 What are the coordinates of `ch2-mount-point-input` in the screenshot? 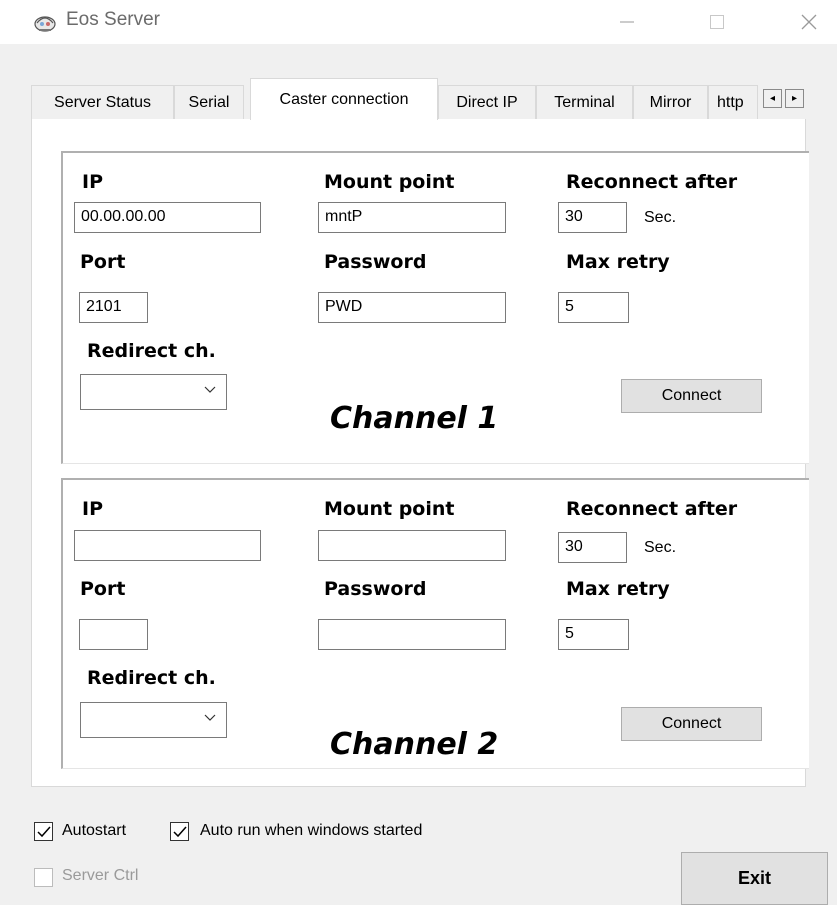 It's located at (412, 545).